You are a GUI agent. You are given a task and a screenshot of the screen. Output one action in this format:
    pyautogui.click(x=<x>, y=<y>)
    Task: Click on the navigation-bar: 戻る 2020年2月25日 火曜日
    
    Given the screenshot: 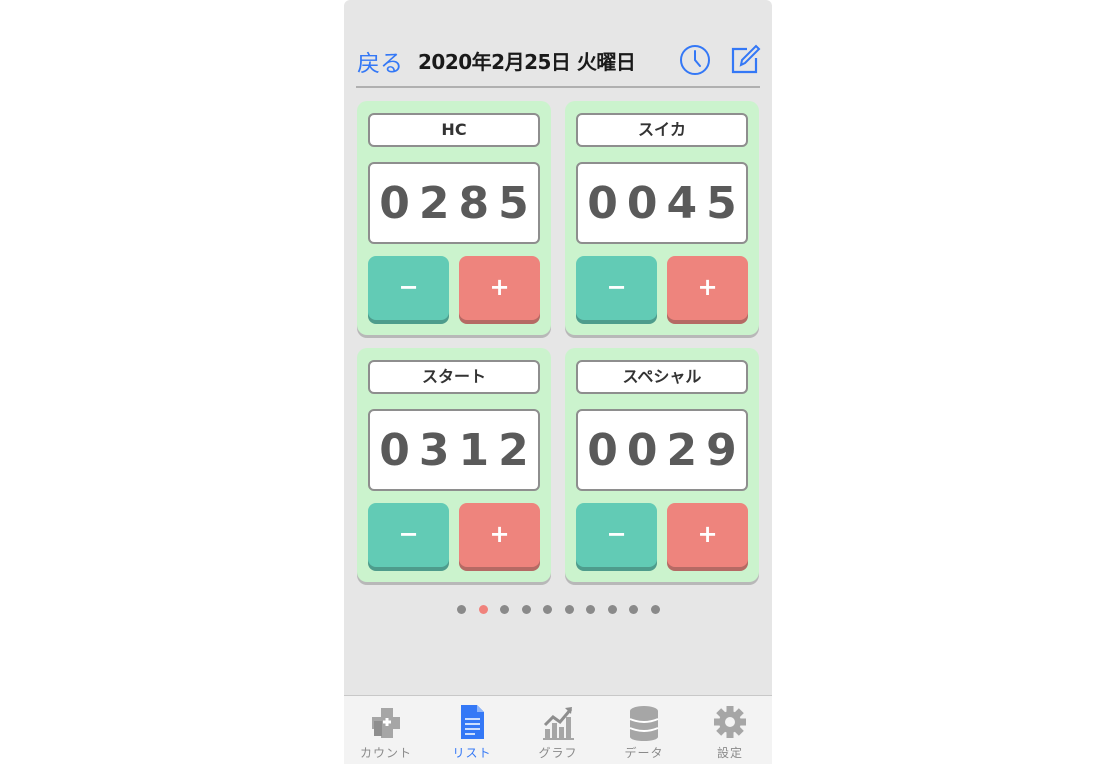 What is the action you would take?
    pyautogui.click(x=559, y=62)
    